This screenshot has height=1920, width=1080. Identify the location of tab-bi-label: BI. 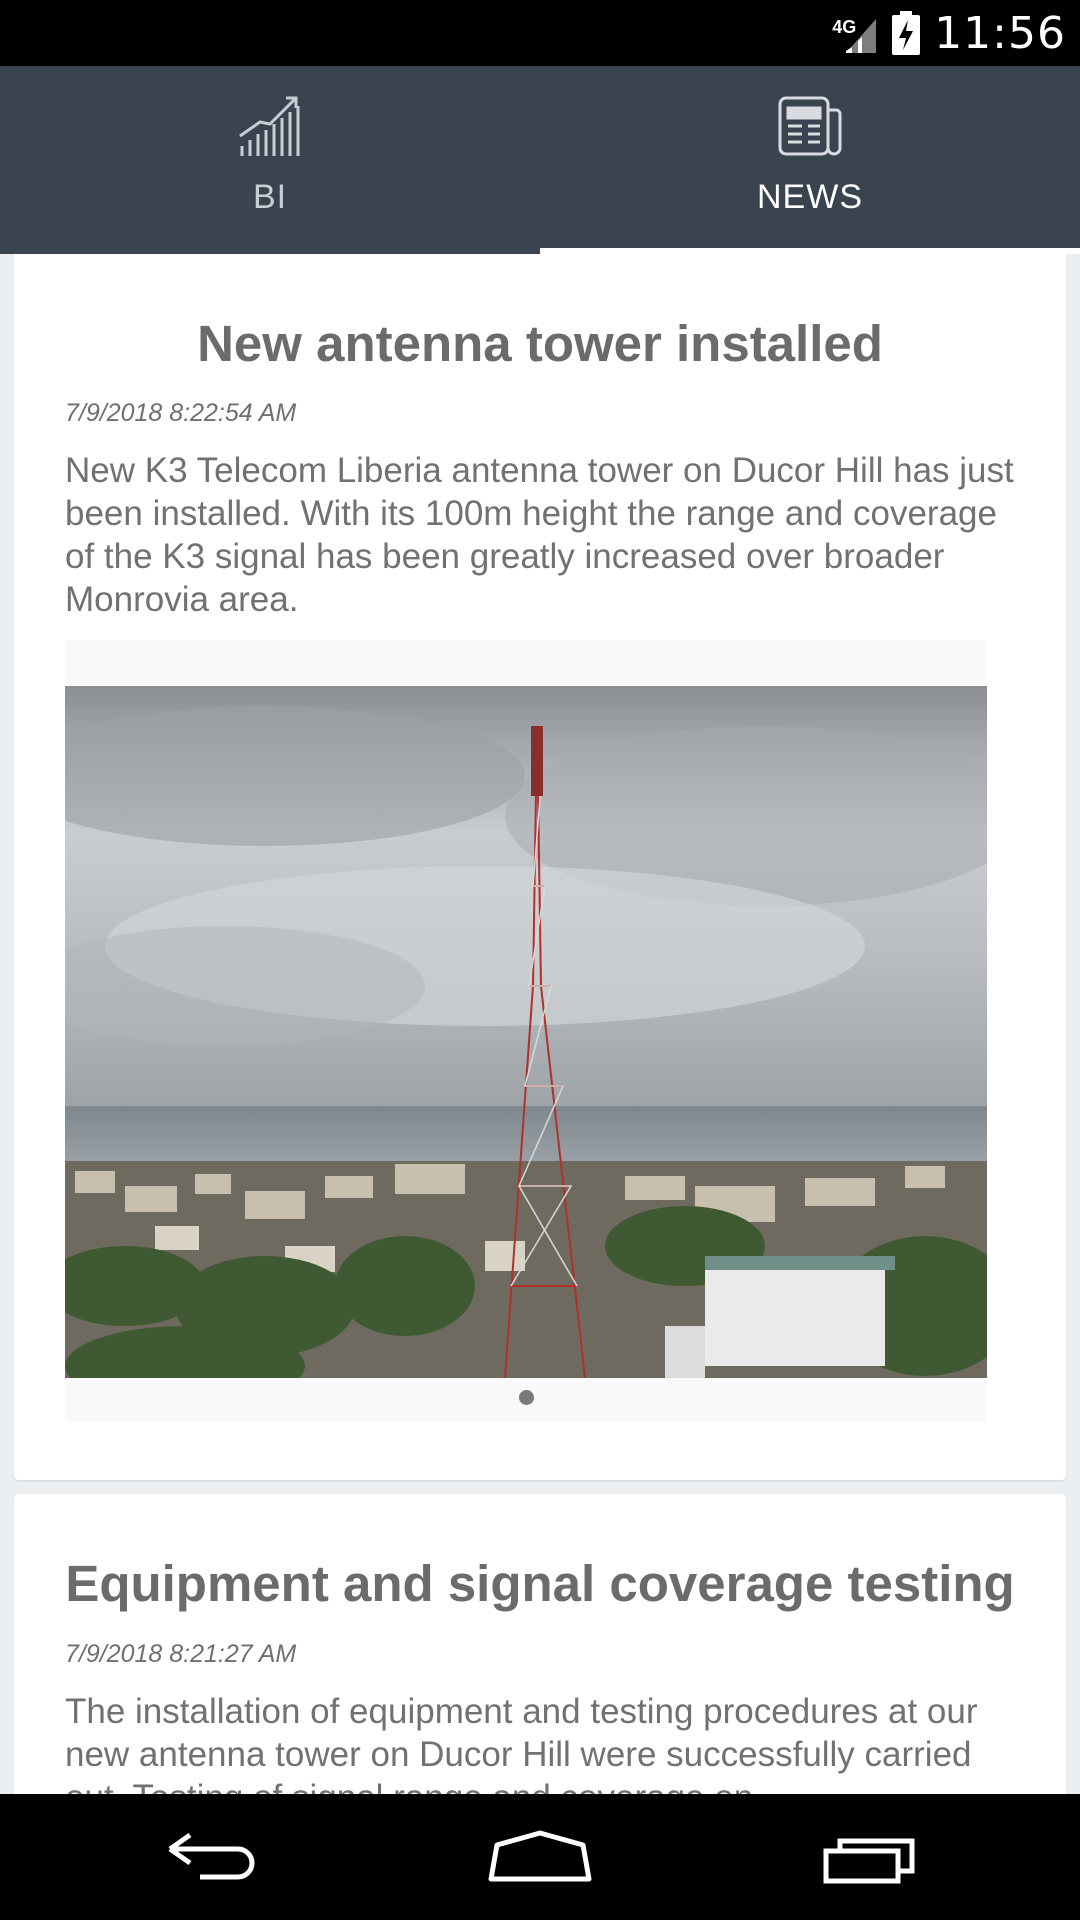
(270, 197).